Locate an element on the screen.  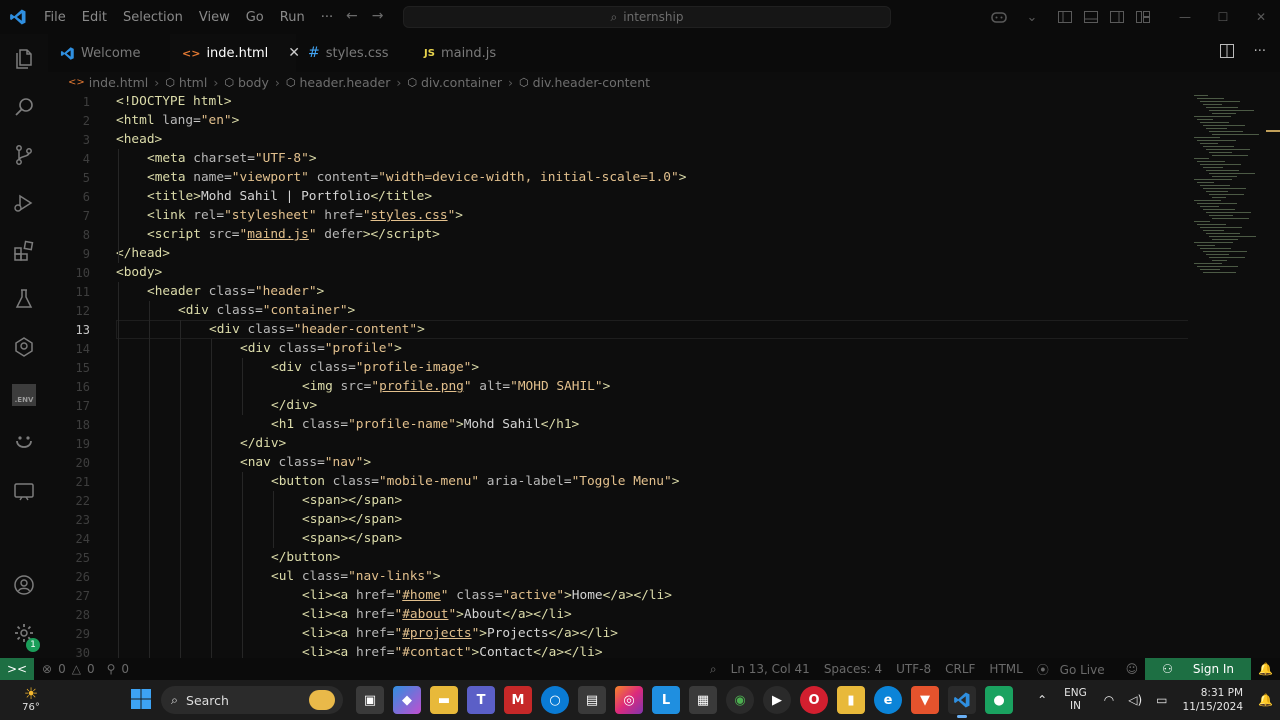
code-line: 26 <ul class="nav-links"> is located at coordinates (618, 576).